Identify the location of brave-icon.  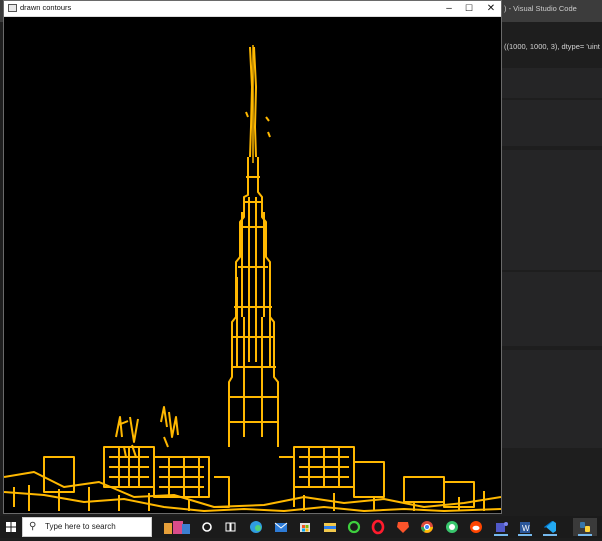
(403, 527).